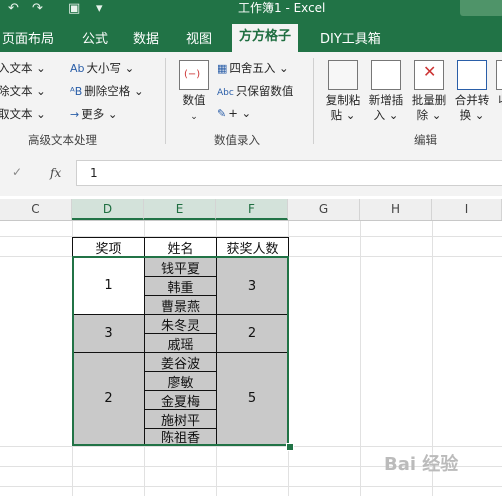 The width and height of the screenshot is (502, 496). What do you see at coordinates (23, 68) in the screenshot?
I see `insert-text-button: 入文本 ⌄` at bounding box center [23, 68].